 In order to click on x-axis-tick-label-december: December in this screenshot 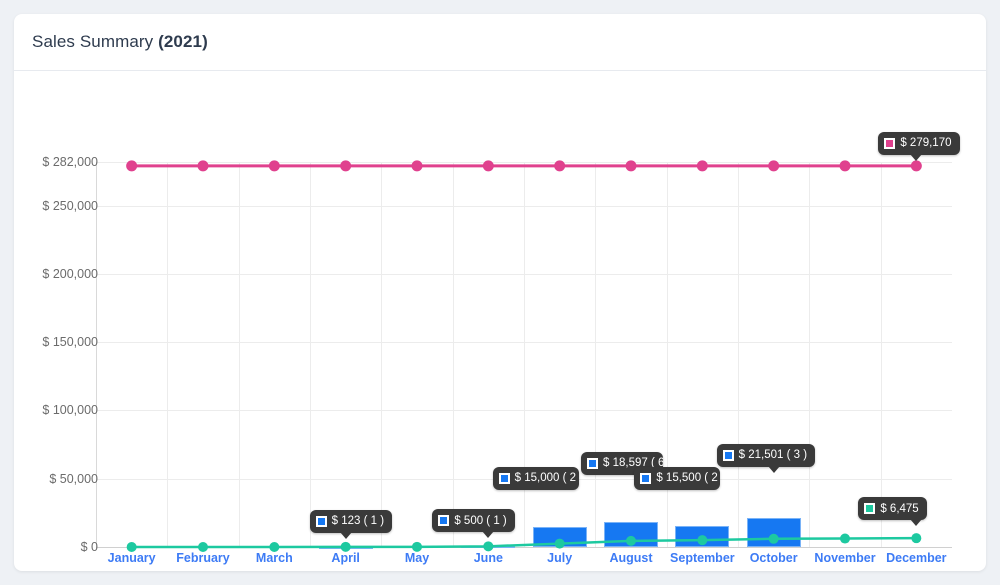, I will do `click(916, 558)`.